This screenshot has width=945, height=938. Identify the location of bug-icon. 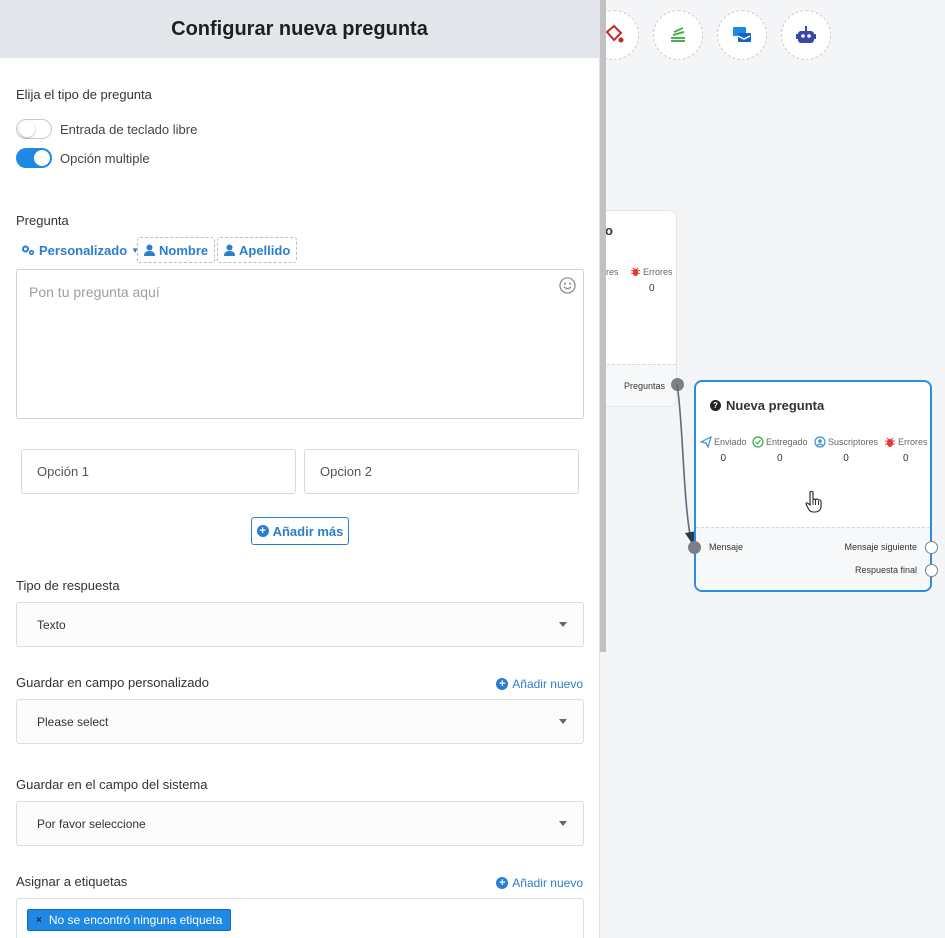
(890, 442).